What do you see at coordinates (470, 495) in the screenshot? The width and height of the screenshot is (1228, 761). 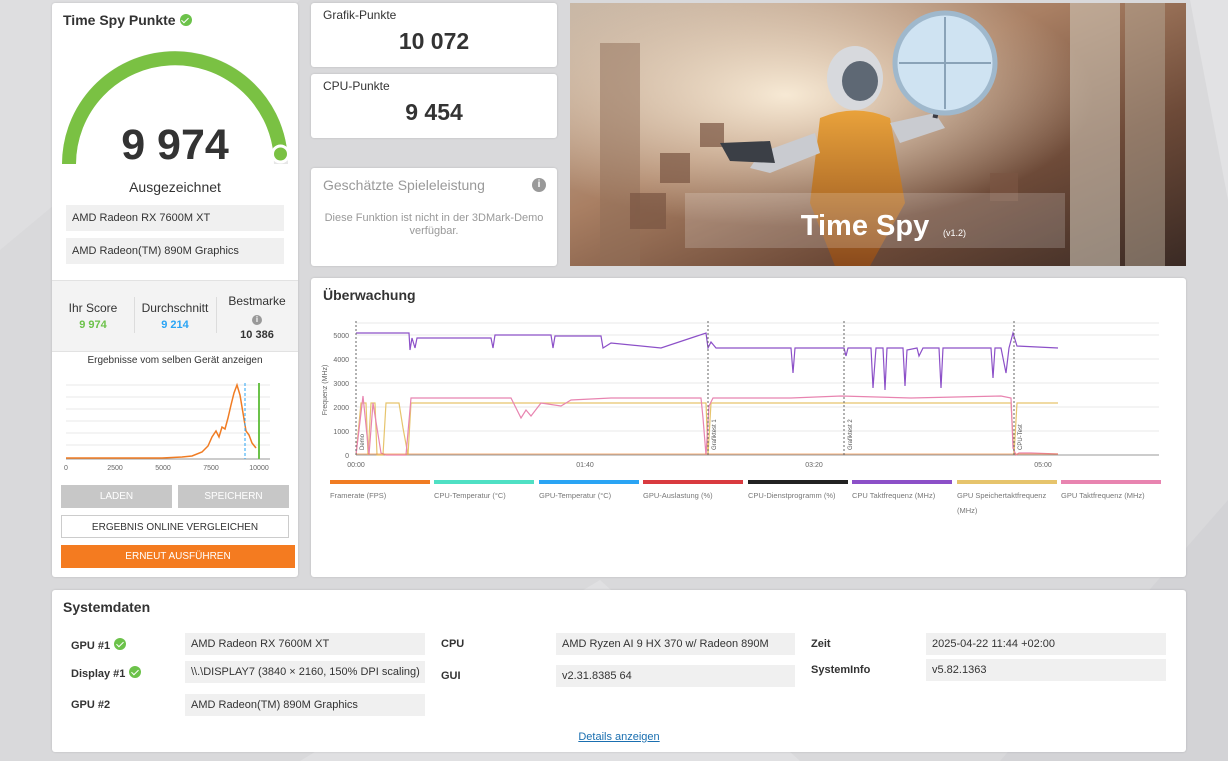 I see `legend-label: CPU-Temperatur (°C)` at bounding box center [470, 495].